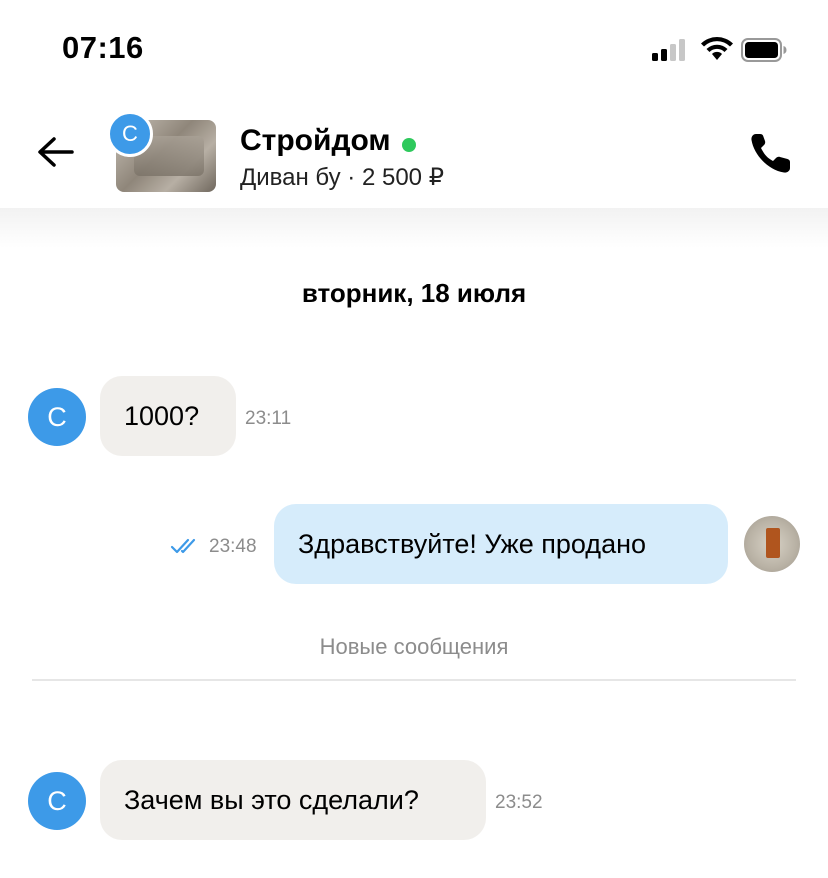  I want to click on new-messages-label: Новые сообщения, so click(414, 646).